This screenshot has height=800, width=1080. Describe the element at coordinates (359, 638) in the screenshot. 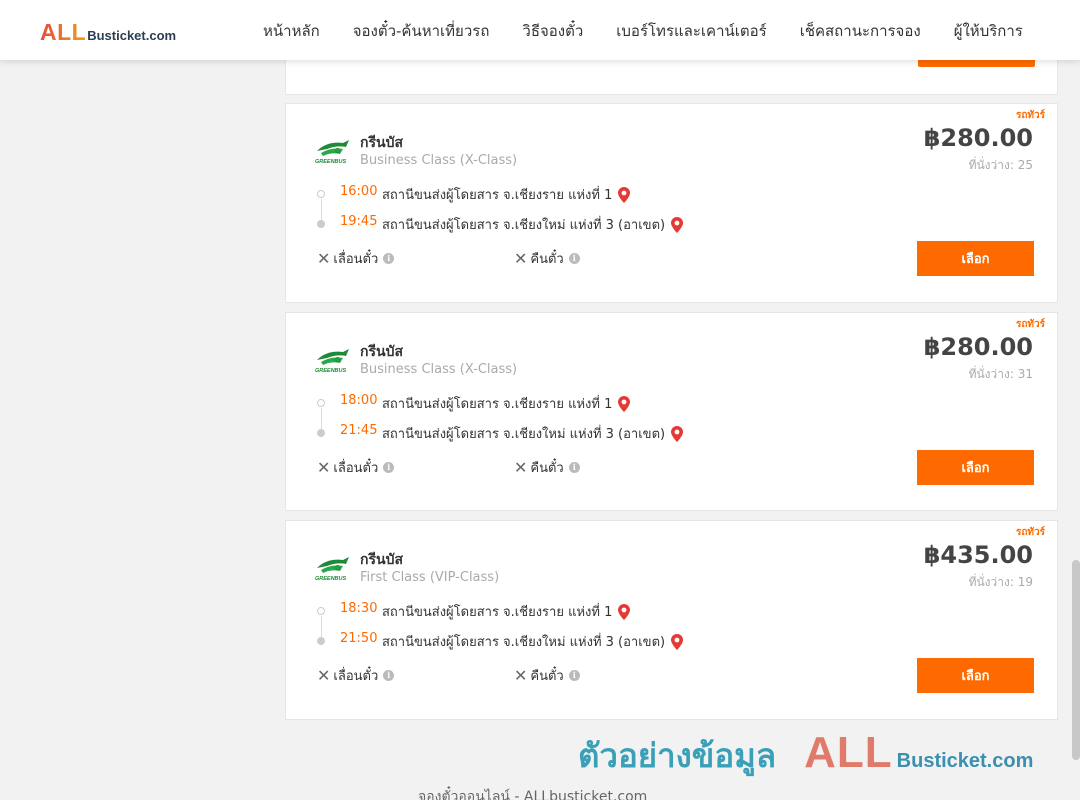

I see `arrival-time: 21:50` at that location.